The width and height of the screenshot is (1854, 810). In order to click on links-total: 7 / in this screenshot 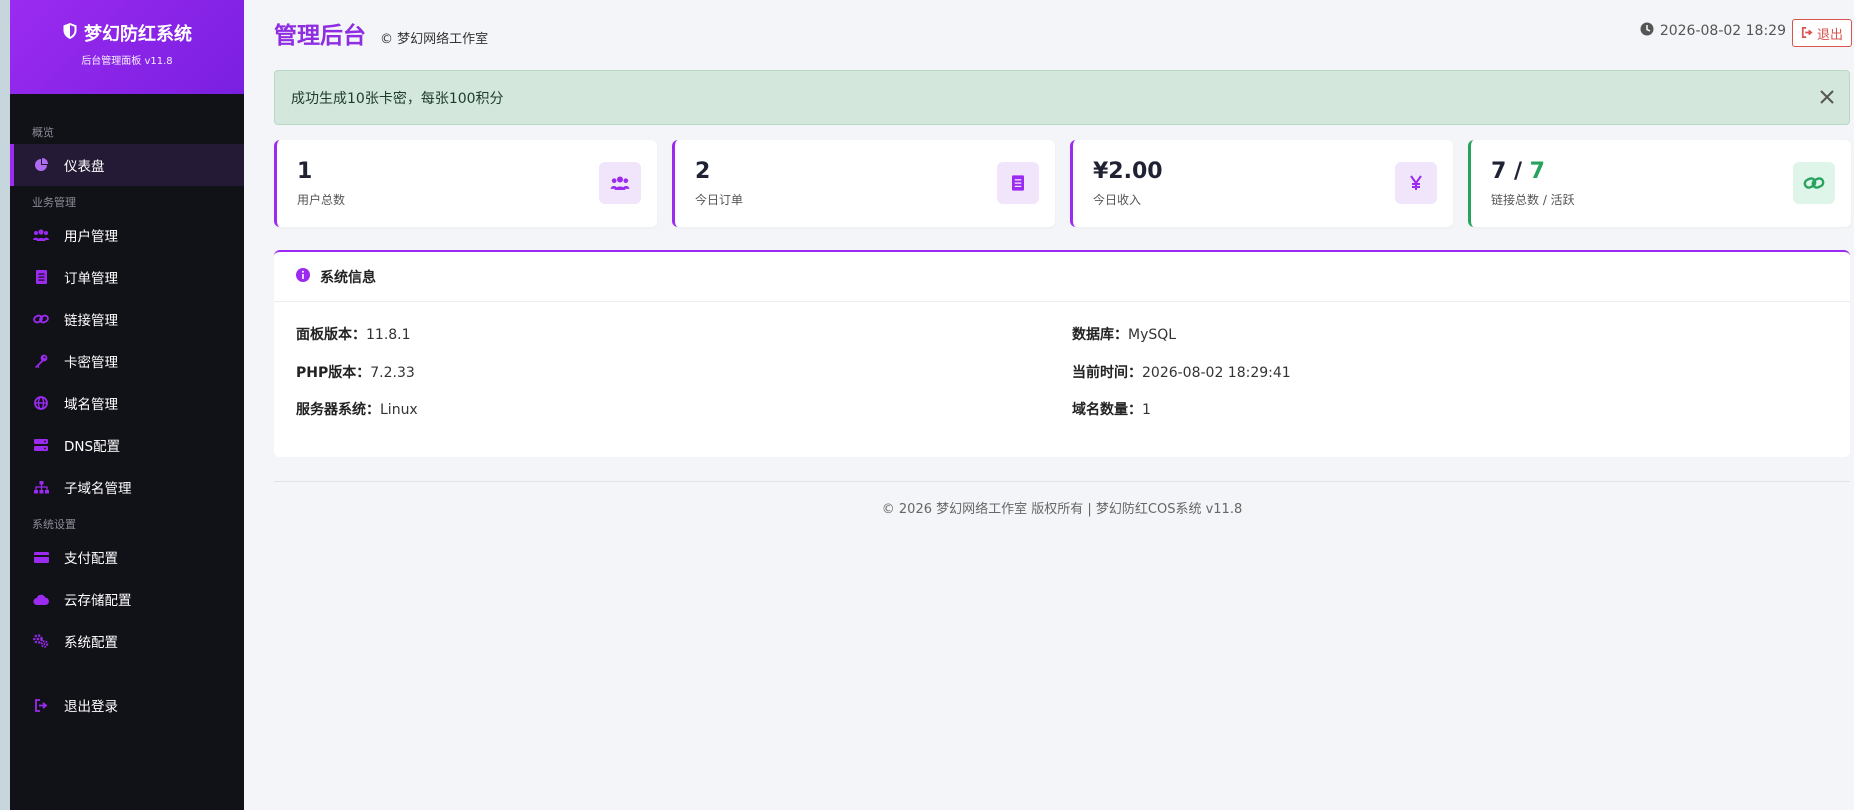, I will do `click(1510, 171)`.